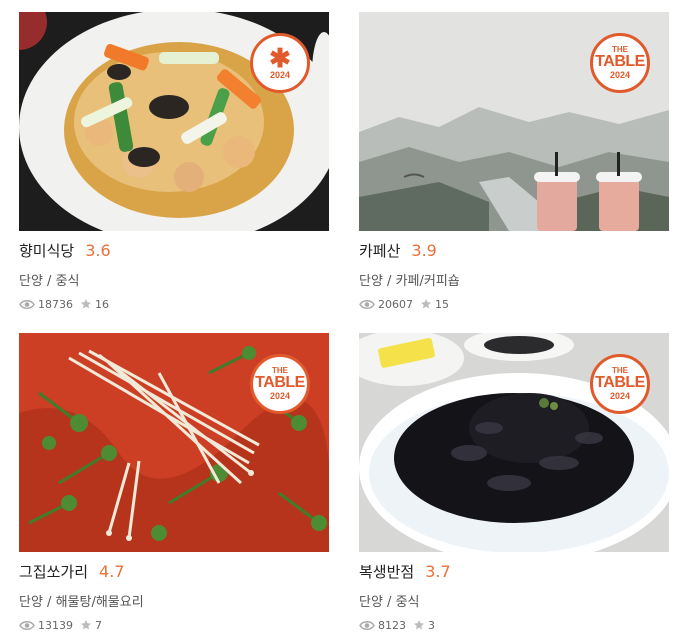 Image resolution: width=693 pixels, height=638 pixels. What do you see at coordinates (431, 625) in the screenshot?
I see `star-count: 3` at bounding box center [431, 625].